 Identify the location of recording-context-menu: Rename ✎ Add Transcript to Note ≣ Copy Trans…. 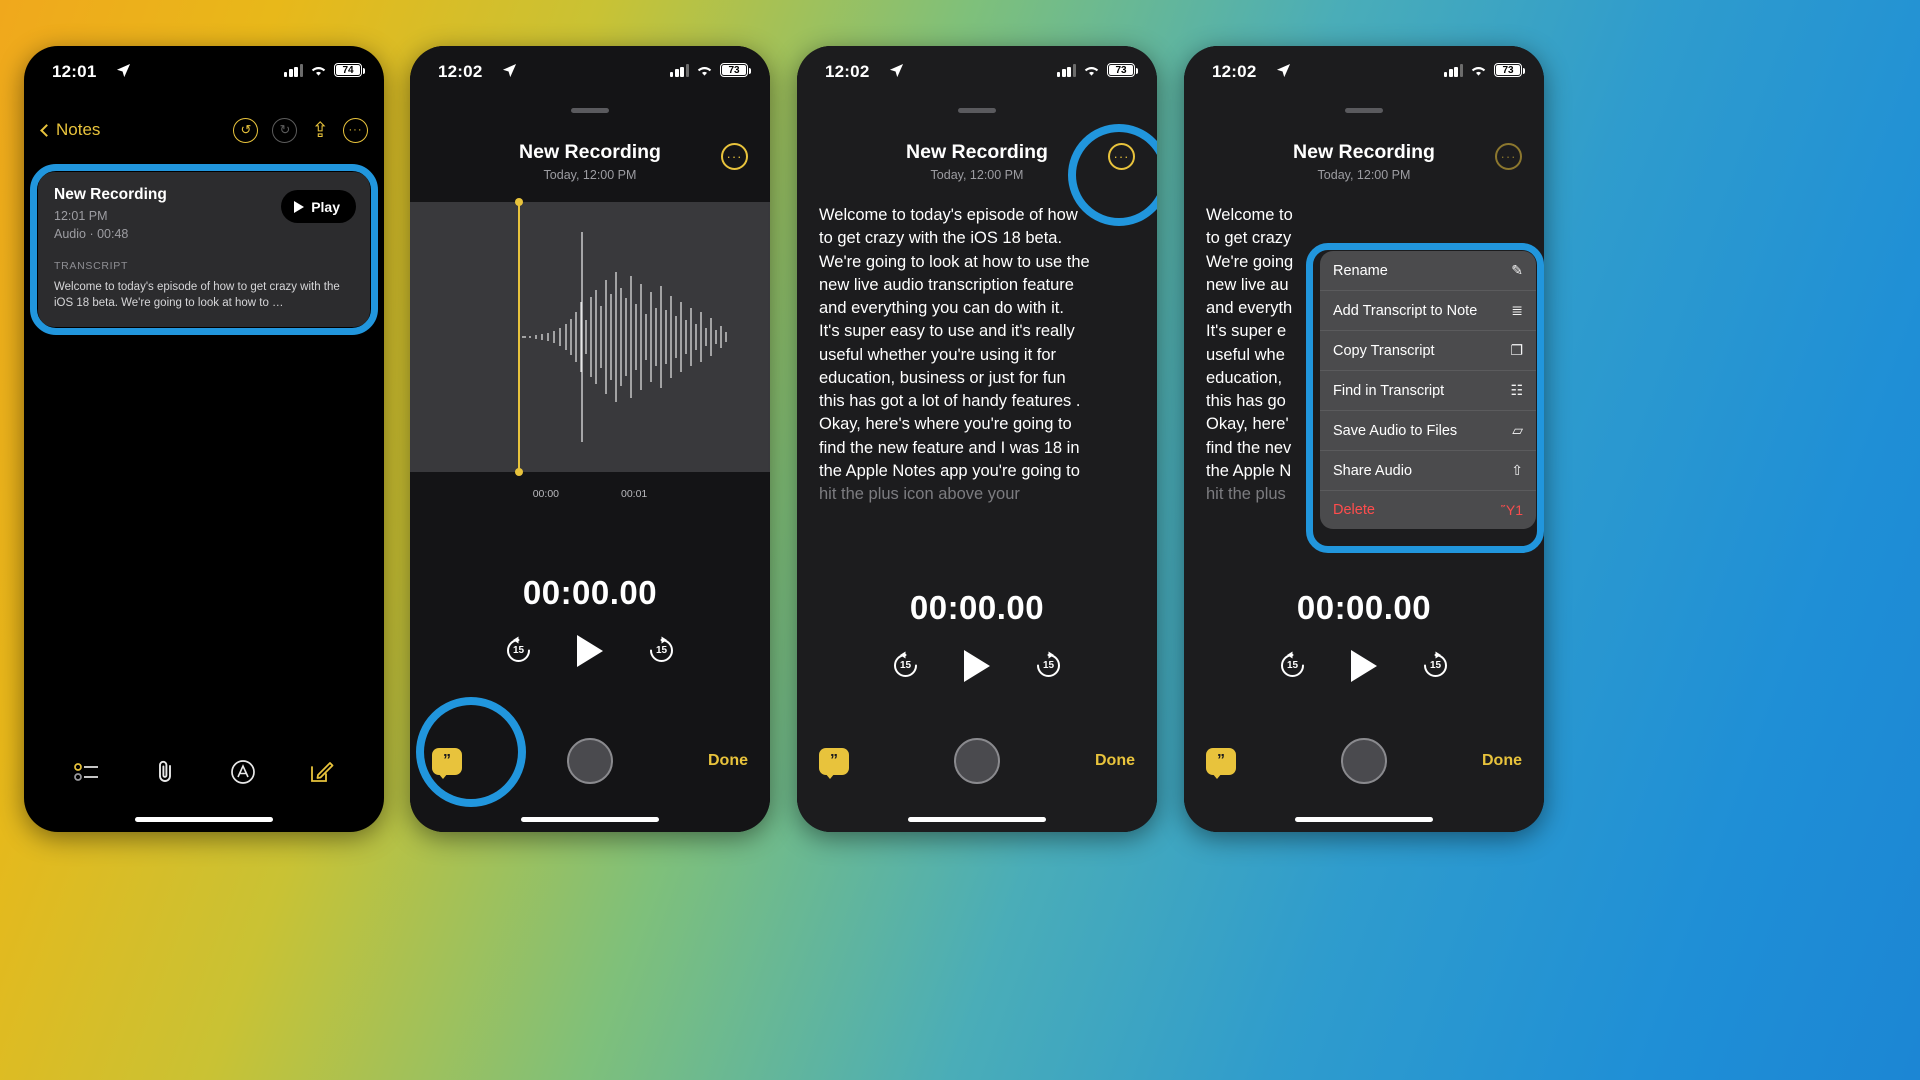
(1428, 390).